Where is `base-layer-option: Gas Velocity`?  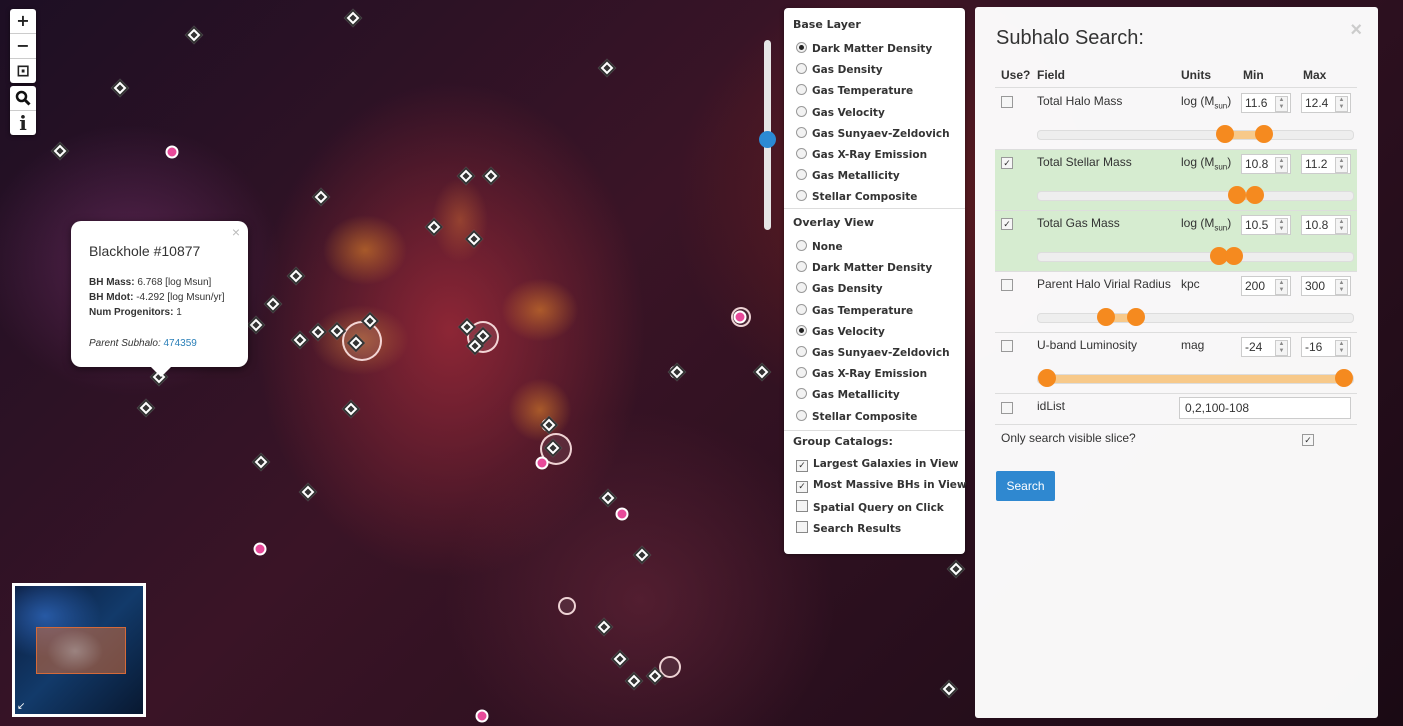
base-layer-option: Gas Velocity is located at coordinates (840, 112).